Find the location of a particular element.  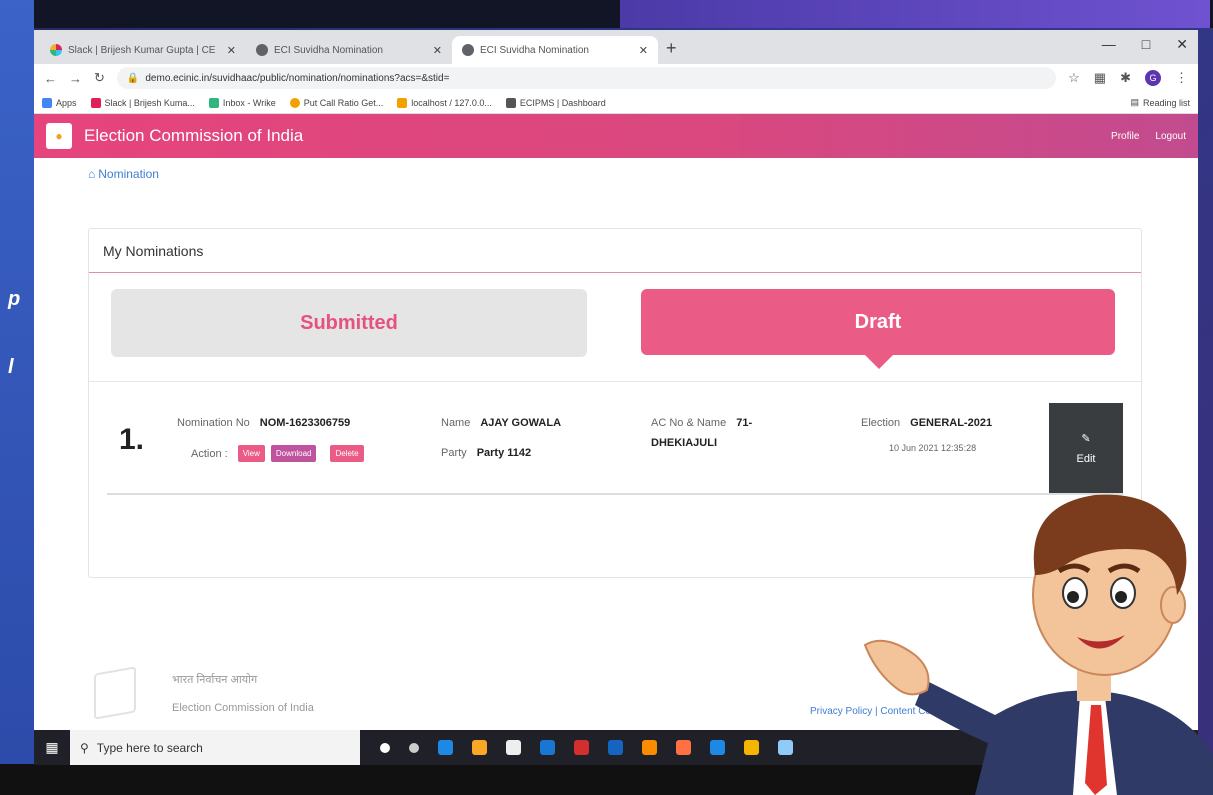

tab-title: ECI Suvidha Nomination is located at coordinates (328, 50).